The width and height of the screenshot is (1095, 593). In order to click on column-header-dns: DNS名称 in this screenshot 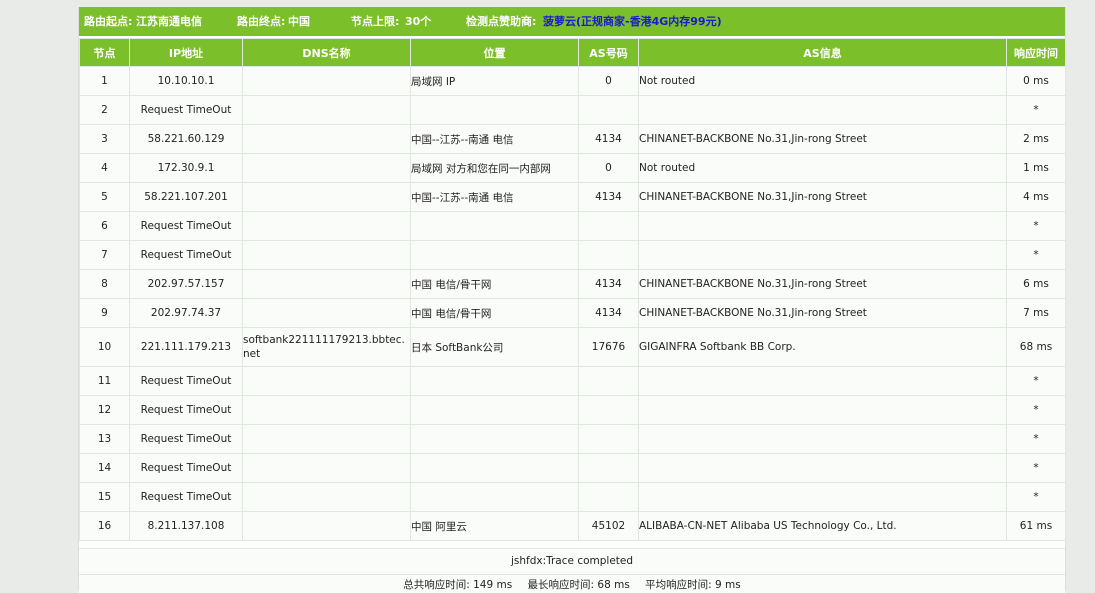, I will do `click(326, 52)`.